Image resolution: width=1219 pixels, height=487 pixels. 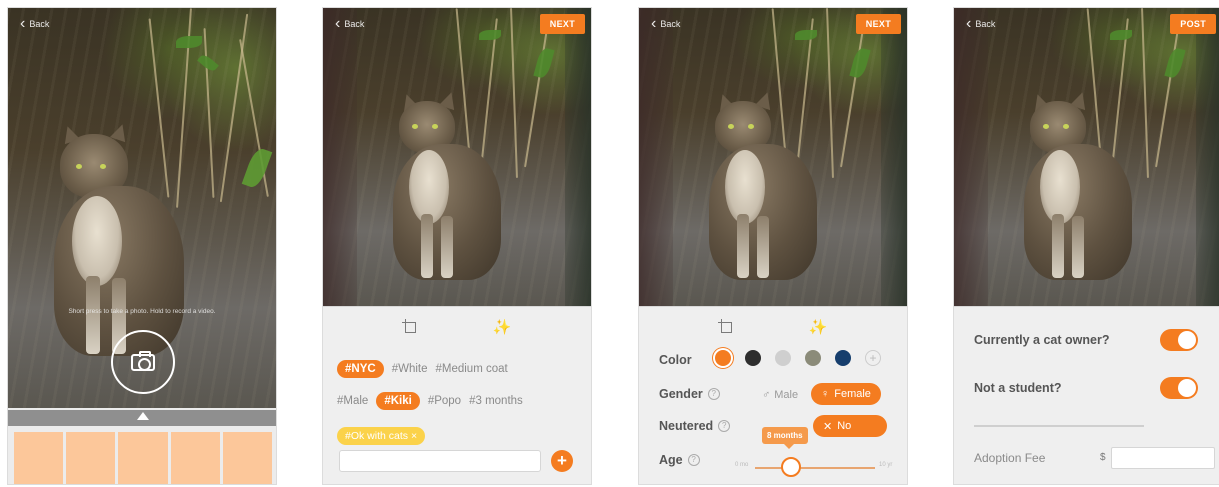 I want to click on close-icon: ✕, so click(x=828, y=426).